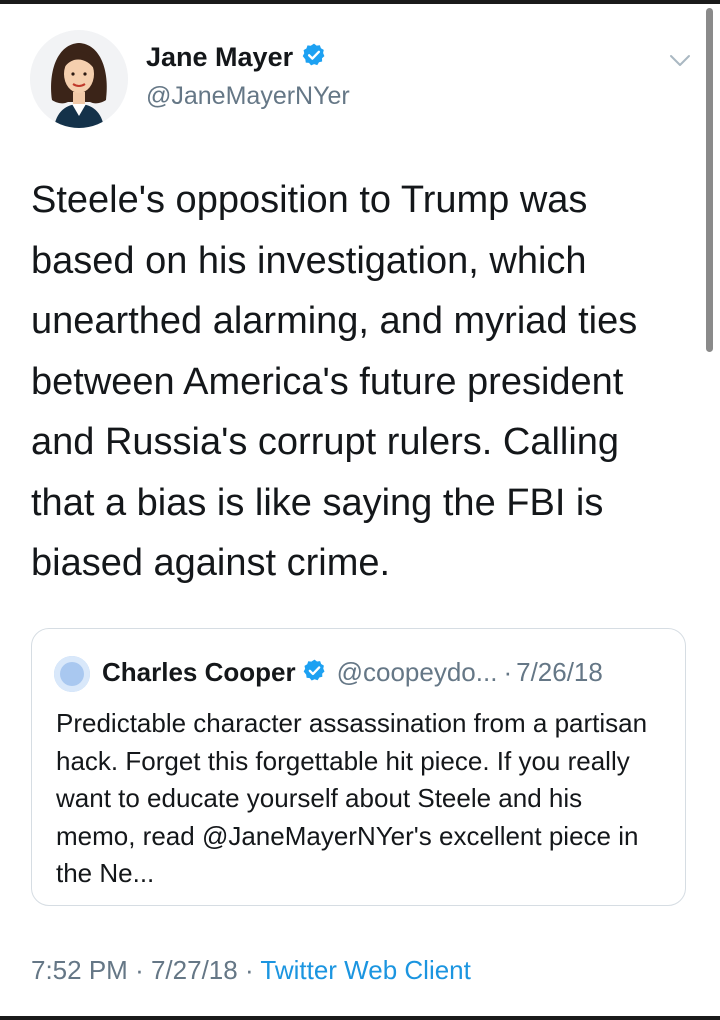 This screenshot has width=720, height=1020. I want to click on quoted-tweet-header: Charles Cooper @coopeydo... · 7/26/18, so click(352, 672).